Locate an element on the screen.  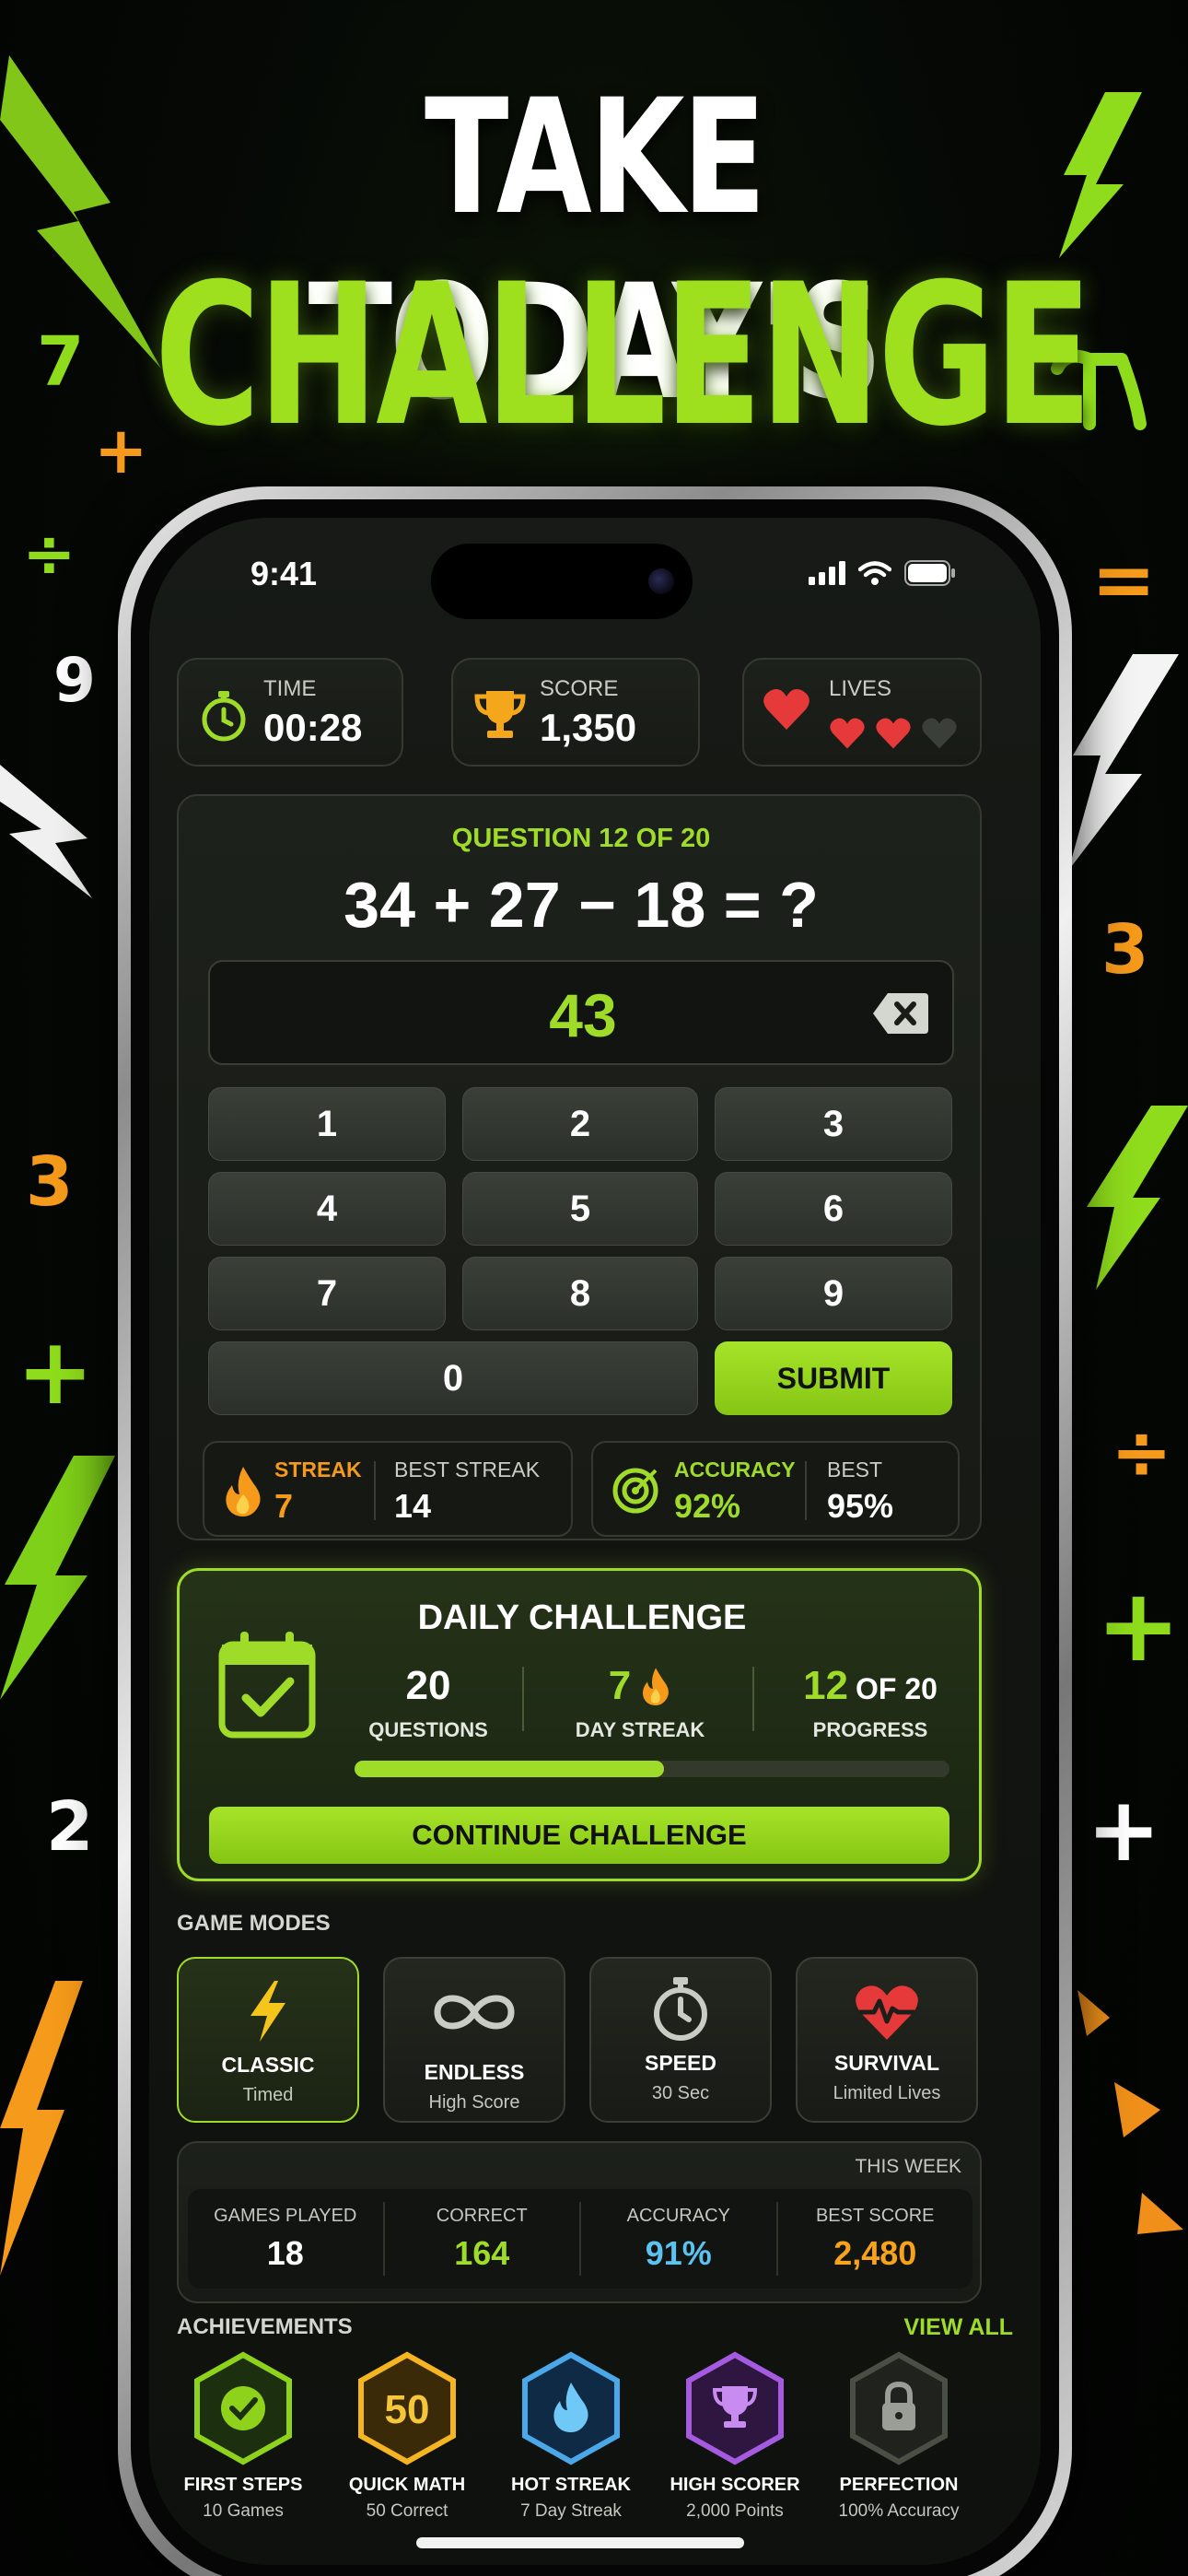
stat-games-played: GAMES PLAYED 18 is located at coordinates (285, 2239).